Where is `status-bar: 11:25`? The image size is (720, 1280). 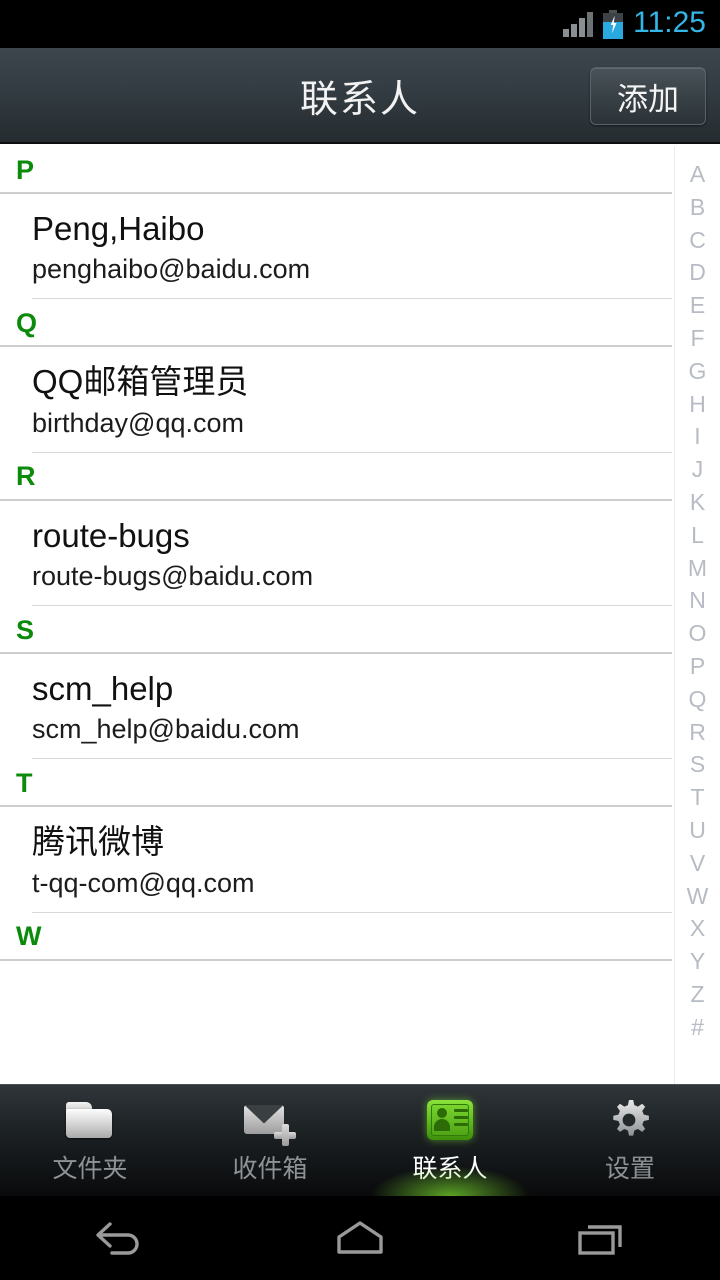 status-bar: 11:25 is located at coordinates (360, 24).